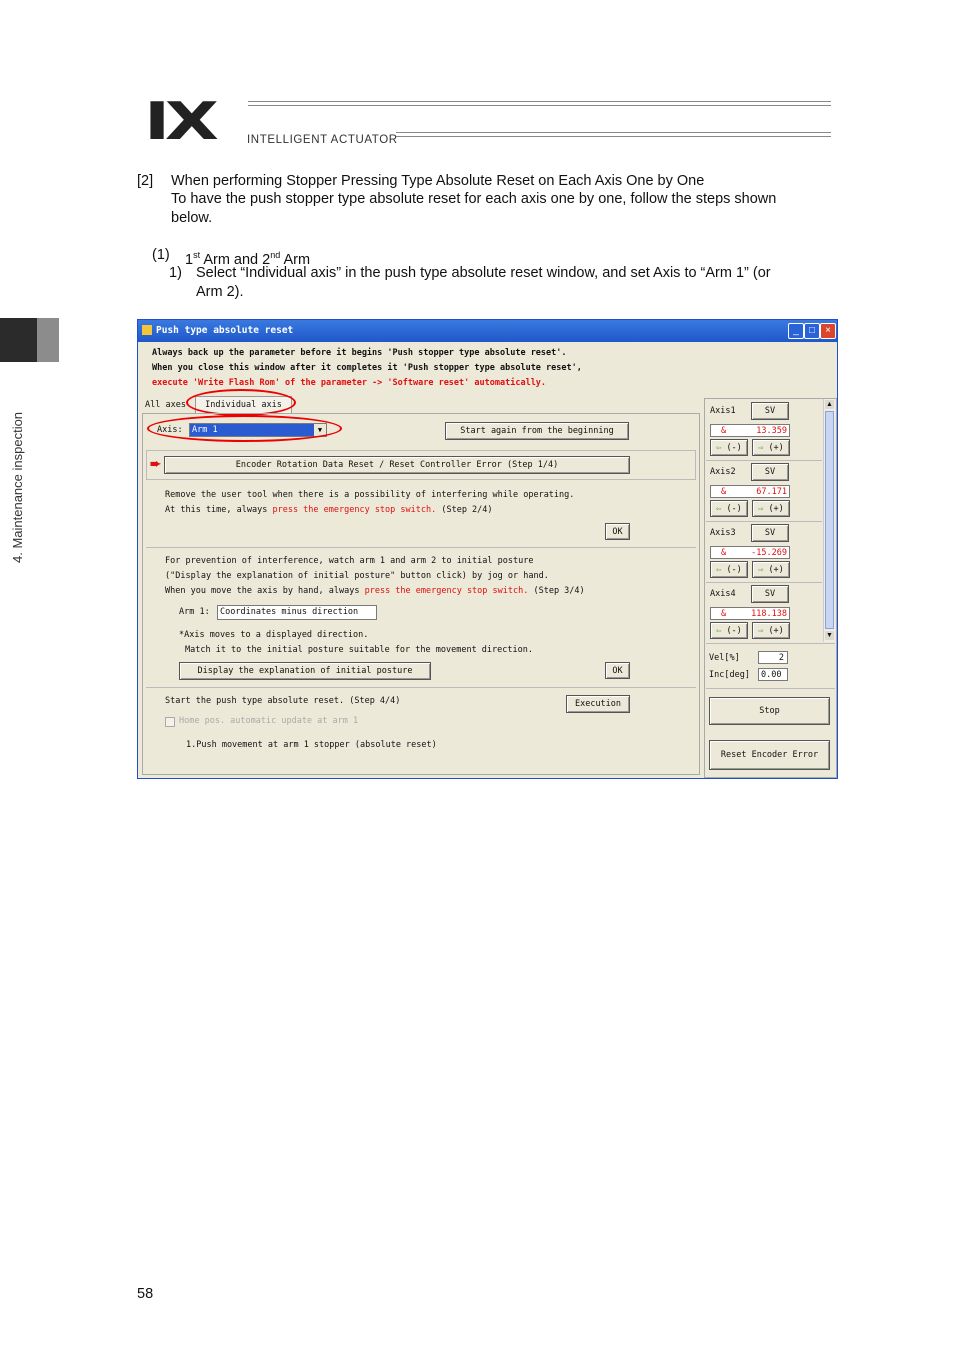 The height and width of the screenshot is (1350, 954). I want to click on highlight-ellipse-tab, so click(241, 402).